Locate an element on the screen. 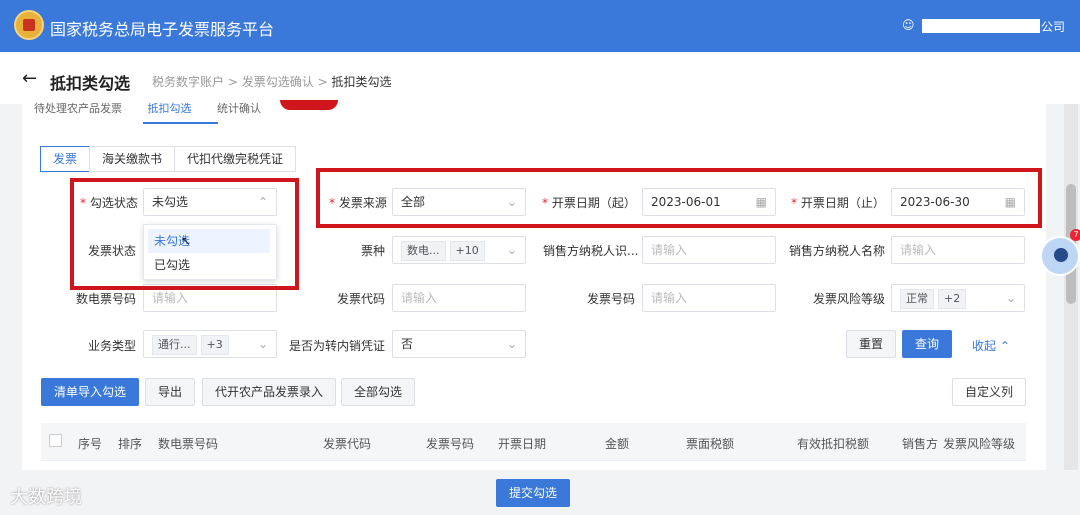 Image resolution: width=1080 pixels, height=515 pixels. ticket-type-select: 数电... +10 ⌄ is located at coordinates (459, 250).